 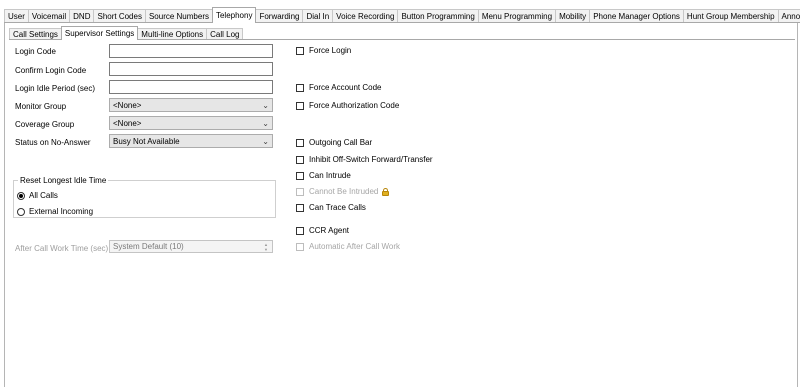 I want to click on force-account-code-label: Force Account Code, so click(x=345, y=87).